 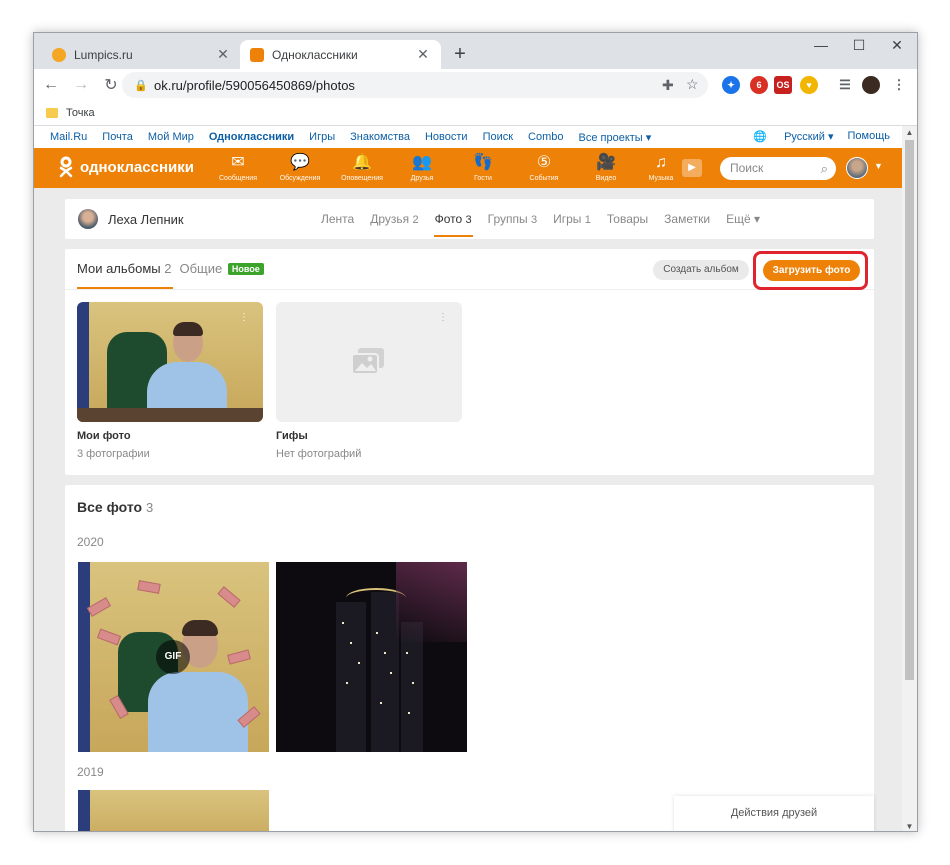 I want to click on tab-title: Lumpics.ru, so click(x=103, y=54).